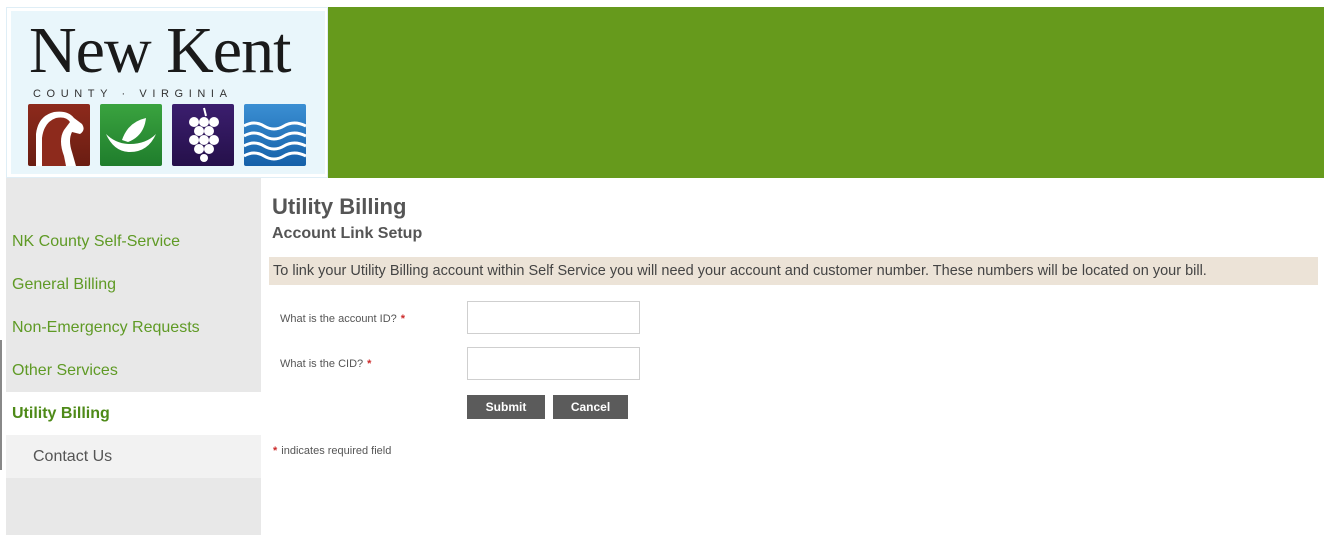  Describe the element at coordinates (1, 405) in the screenshot. I see `window-edge` at that location.